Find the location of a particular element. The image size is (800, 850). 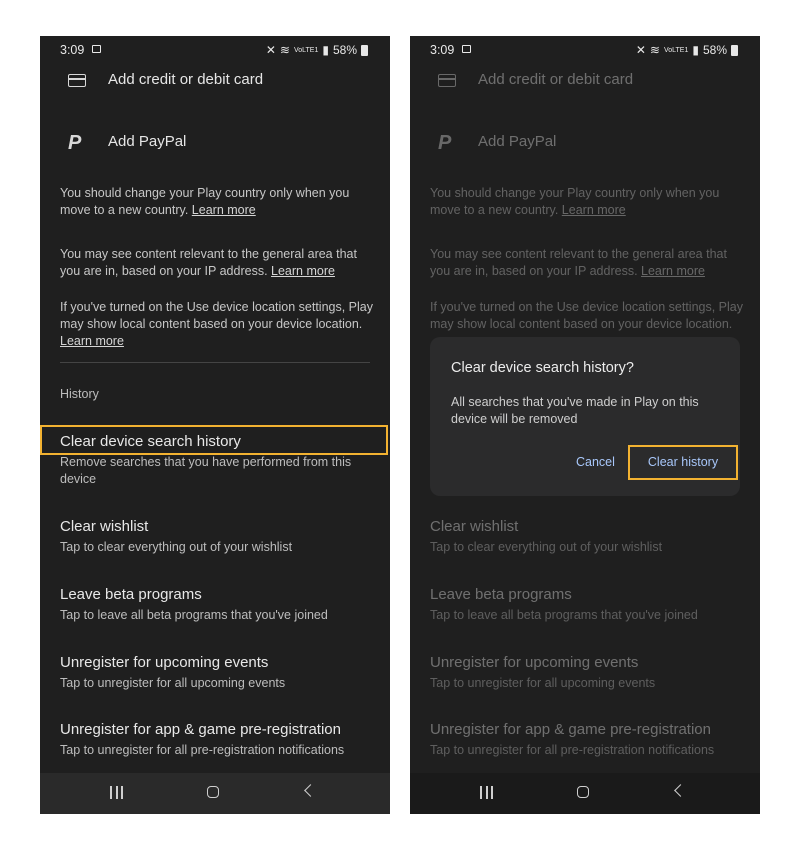

history-section-label: History is located at coordinates (79, 394).